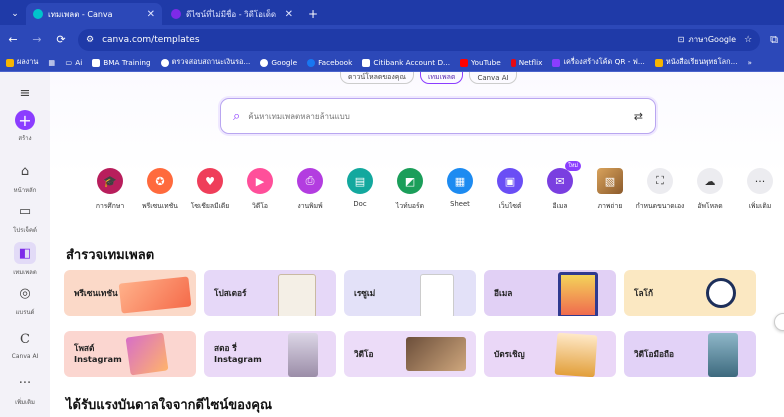 The height and width of the screenshot is (417, 784). What do you see at coordinates (480, 62) in the screenshot?
I see `bookmark-item: YouTube` at bounding box center [480, 62].